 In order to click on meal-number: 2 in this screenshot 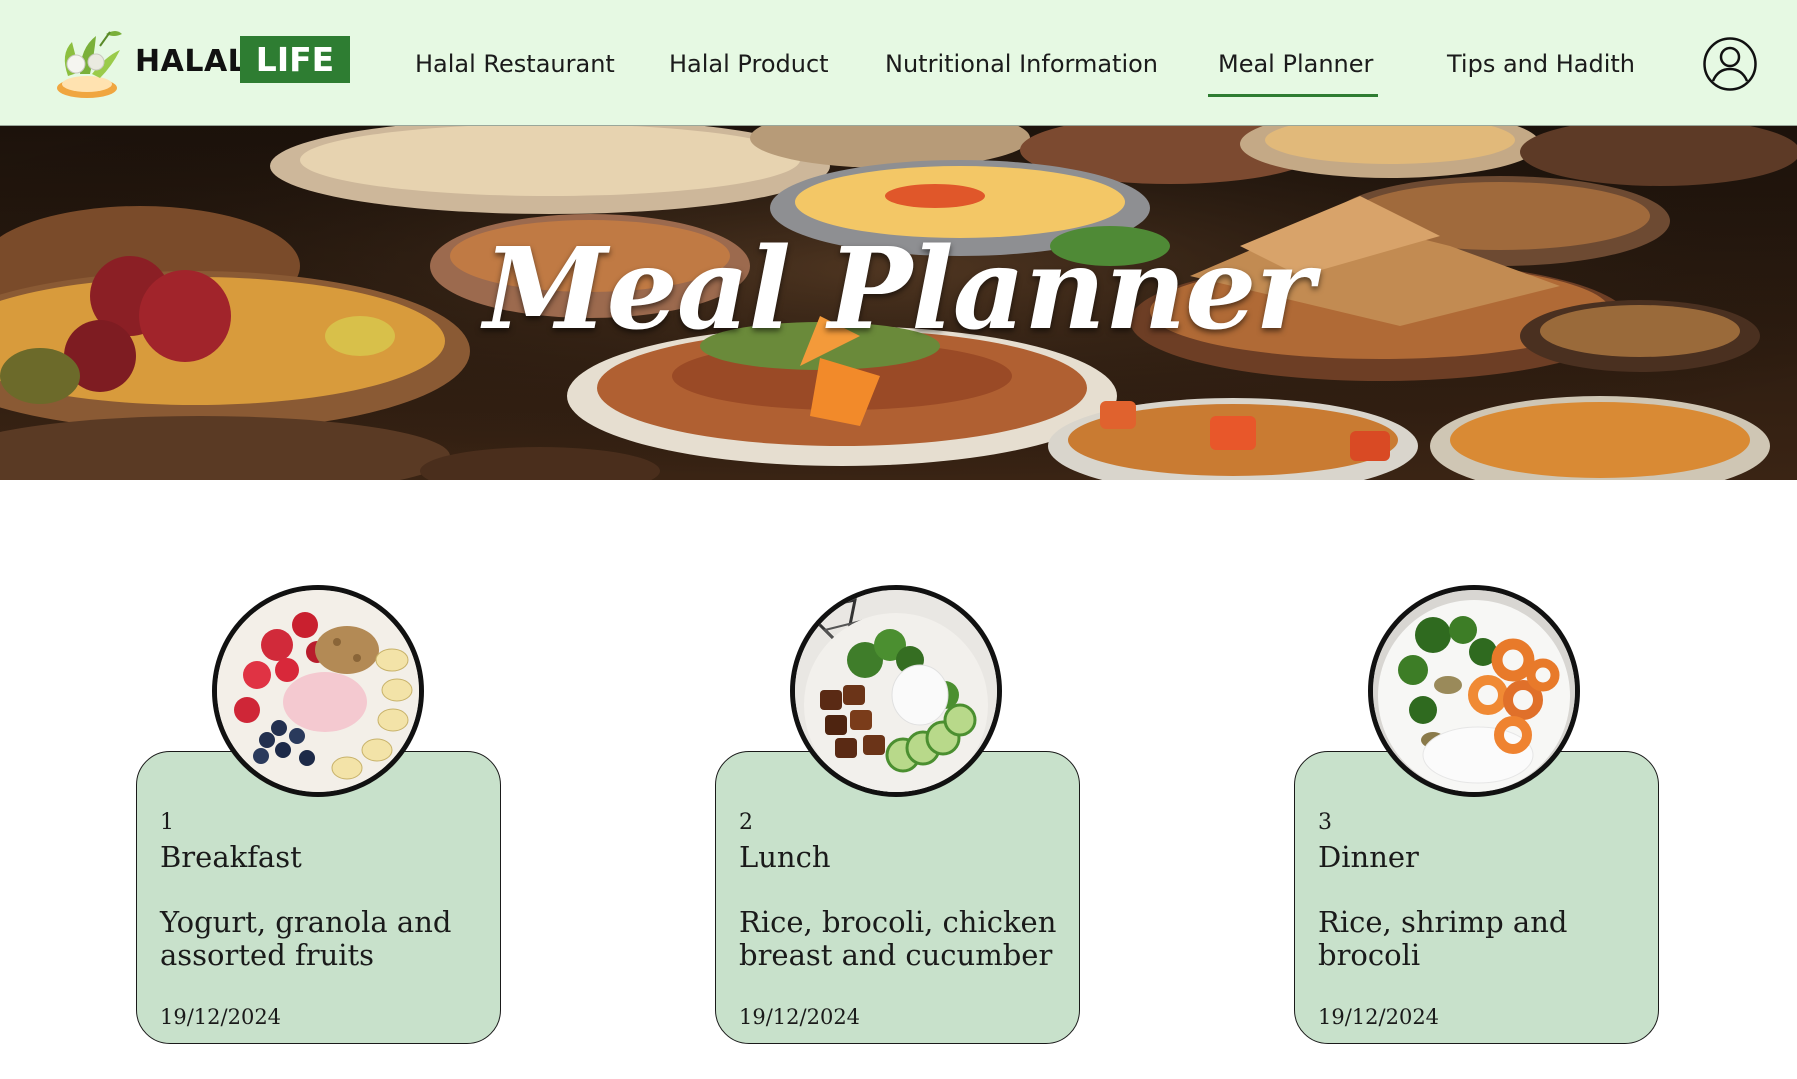, I will do `click(746, 822)`.